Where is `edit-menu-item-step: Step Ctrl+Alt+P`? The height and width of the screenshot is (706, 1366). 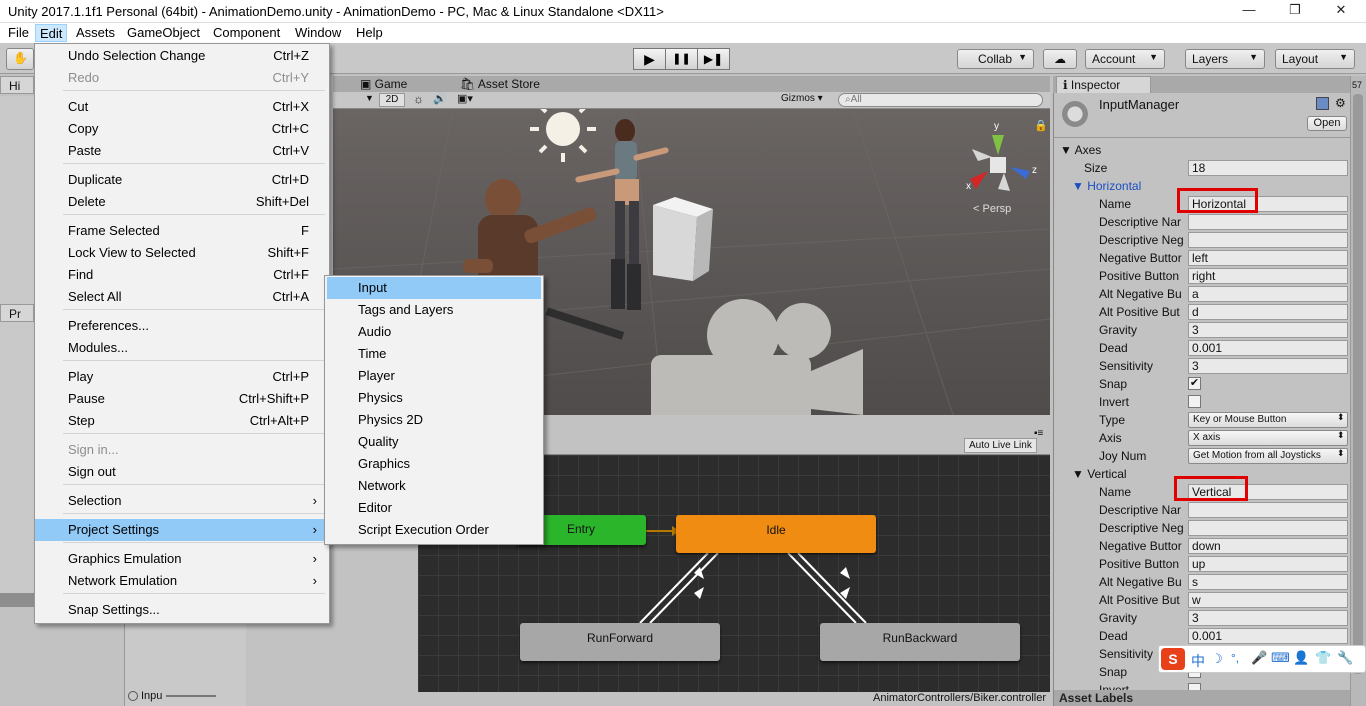
edit-menu-item-step: Step Ctrl+Alt+P is located at coordinates (182, 421).